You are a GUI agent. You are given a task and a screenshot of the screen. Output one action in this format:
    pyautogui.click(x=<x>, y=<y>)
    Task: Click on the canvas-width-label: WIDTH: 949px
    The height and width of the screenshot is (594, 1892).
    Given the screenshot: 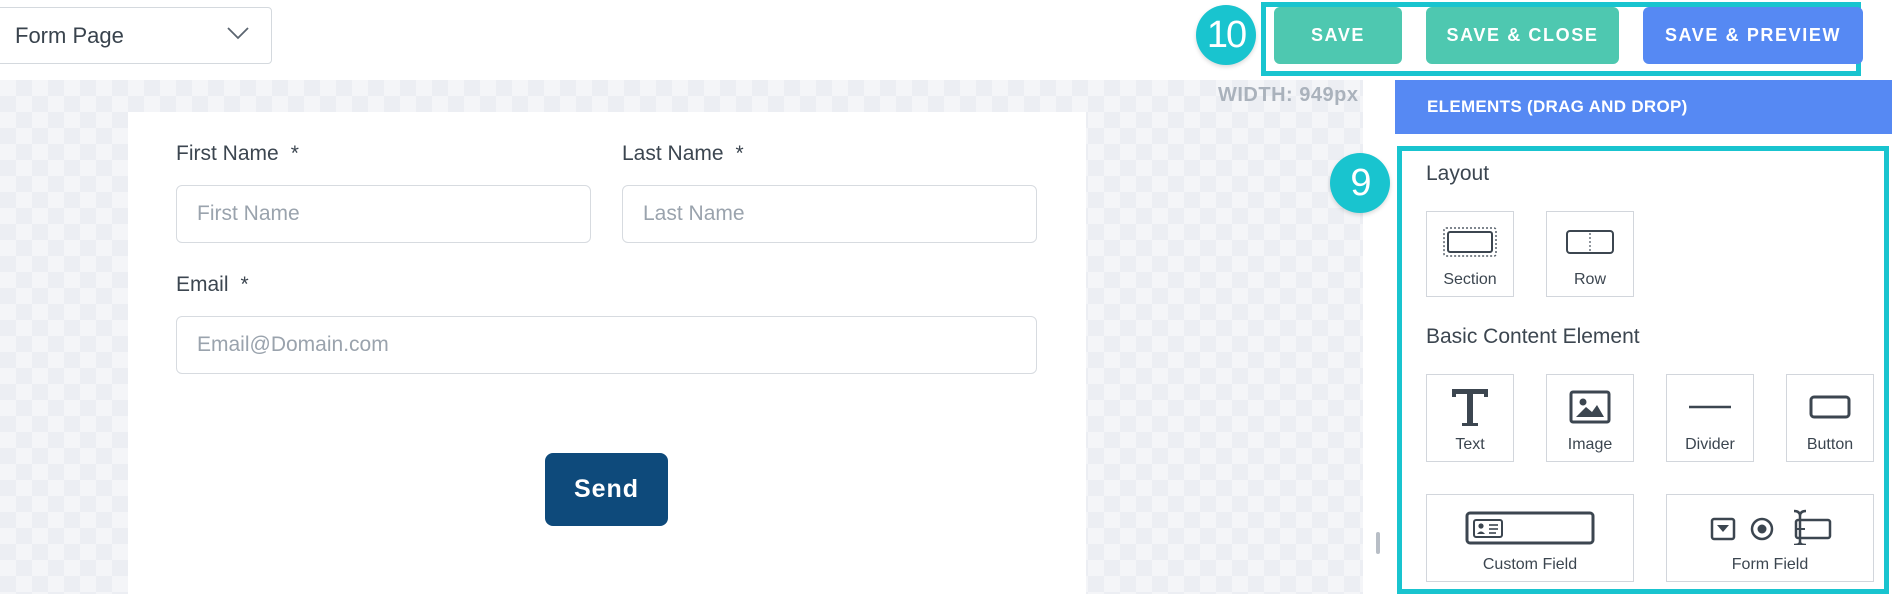 What is the action you would take?
    pyautogui.click(x=1288, y=95)
    